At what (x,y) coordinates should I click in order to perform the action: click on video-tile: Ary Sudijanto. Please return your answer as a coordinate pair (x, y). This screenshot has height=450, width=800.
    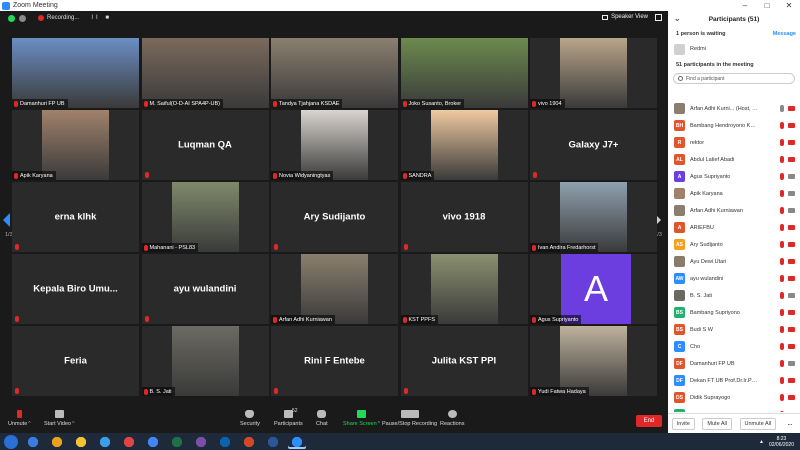
    Looking at the image, I should click on (334, 217).